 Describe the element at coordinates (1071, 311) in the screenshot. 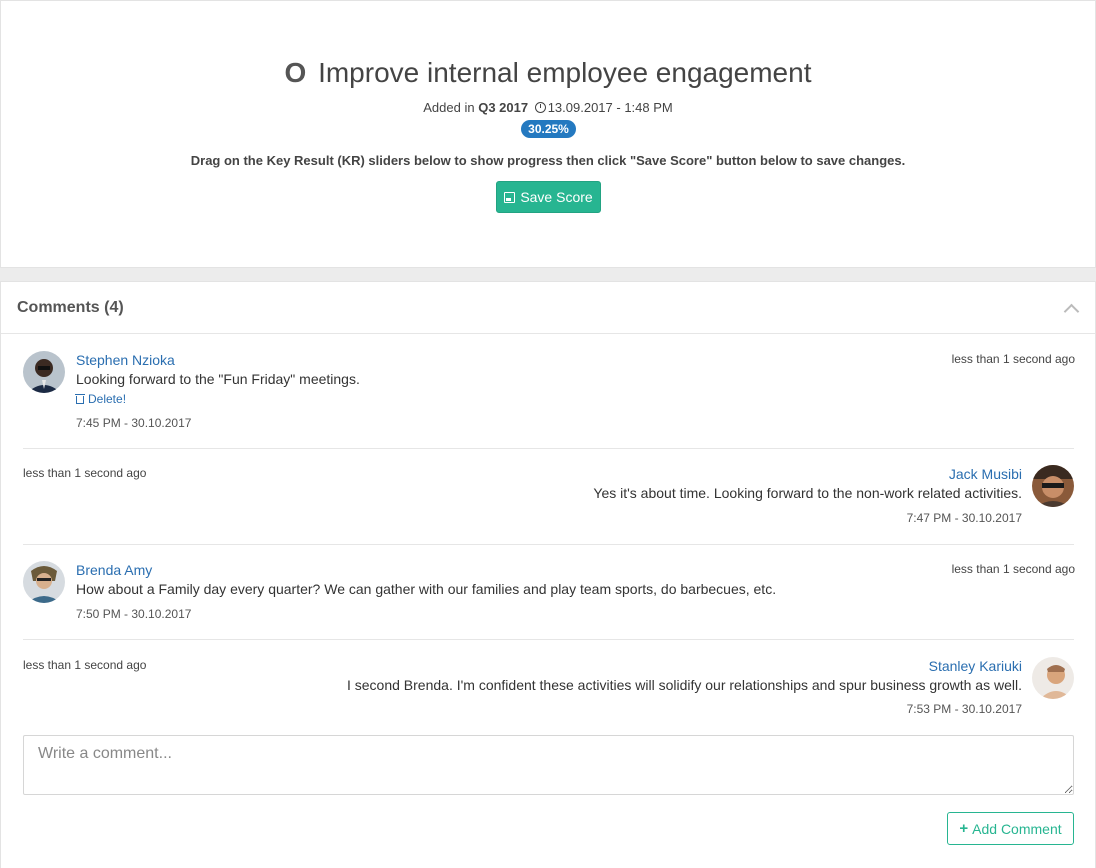

I see `chevron-up-icon` at that location.